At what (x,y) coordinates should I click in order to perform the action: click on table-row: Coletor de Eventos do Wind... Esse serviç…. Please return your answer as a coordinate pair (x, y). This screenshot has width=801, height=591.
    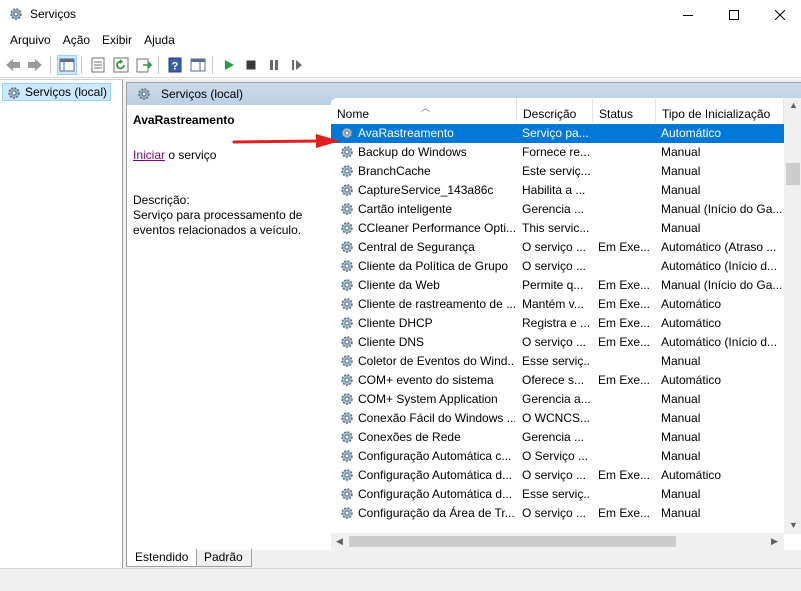
    Looking at the image, I should click on (557, 361).